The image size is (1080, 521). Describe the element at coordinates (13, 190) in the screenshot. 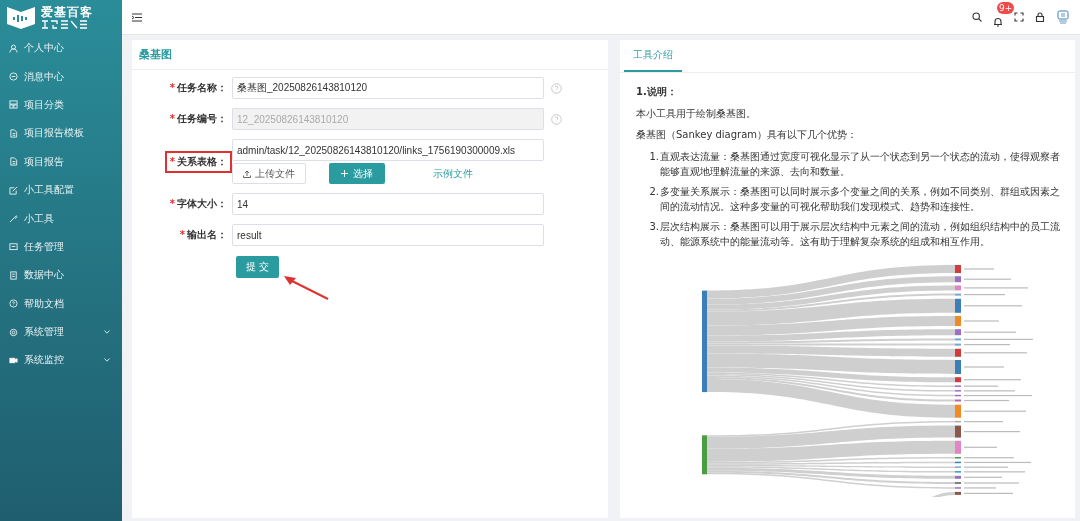

I see `edit-icon` at that location.